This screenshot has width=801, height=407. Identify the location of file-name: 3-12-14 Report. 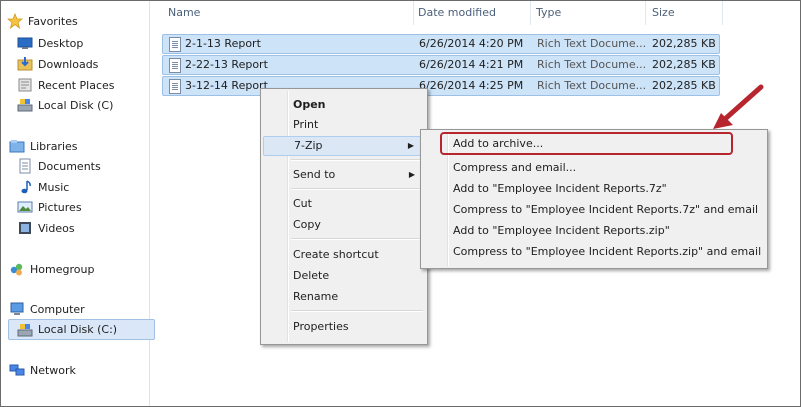
(226, 85).